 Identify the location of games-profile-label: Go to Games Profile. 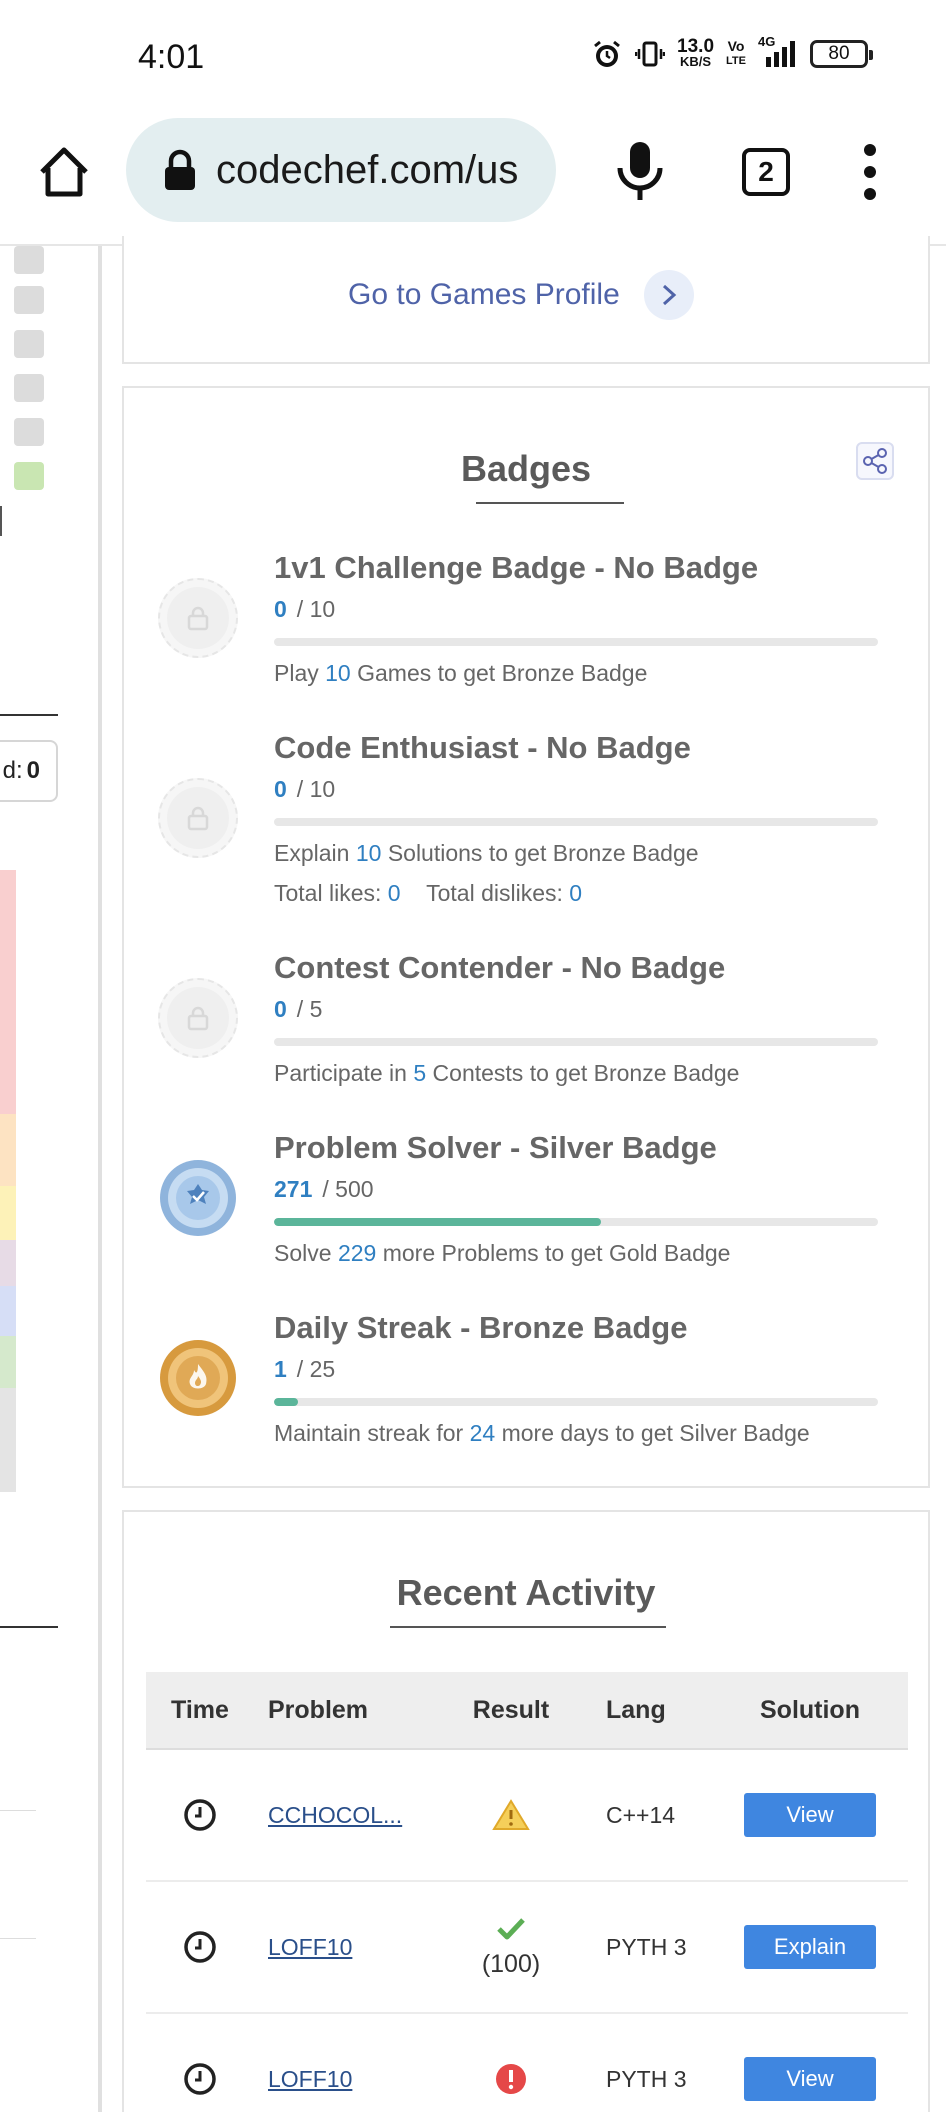
(484, 295).